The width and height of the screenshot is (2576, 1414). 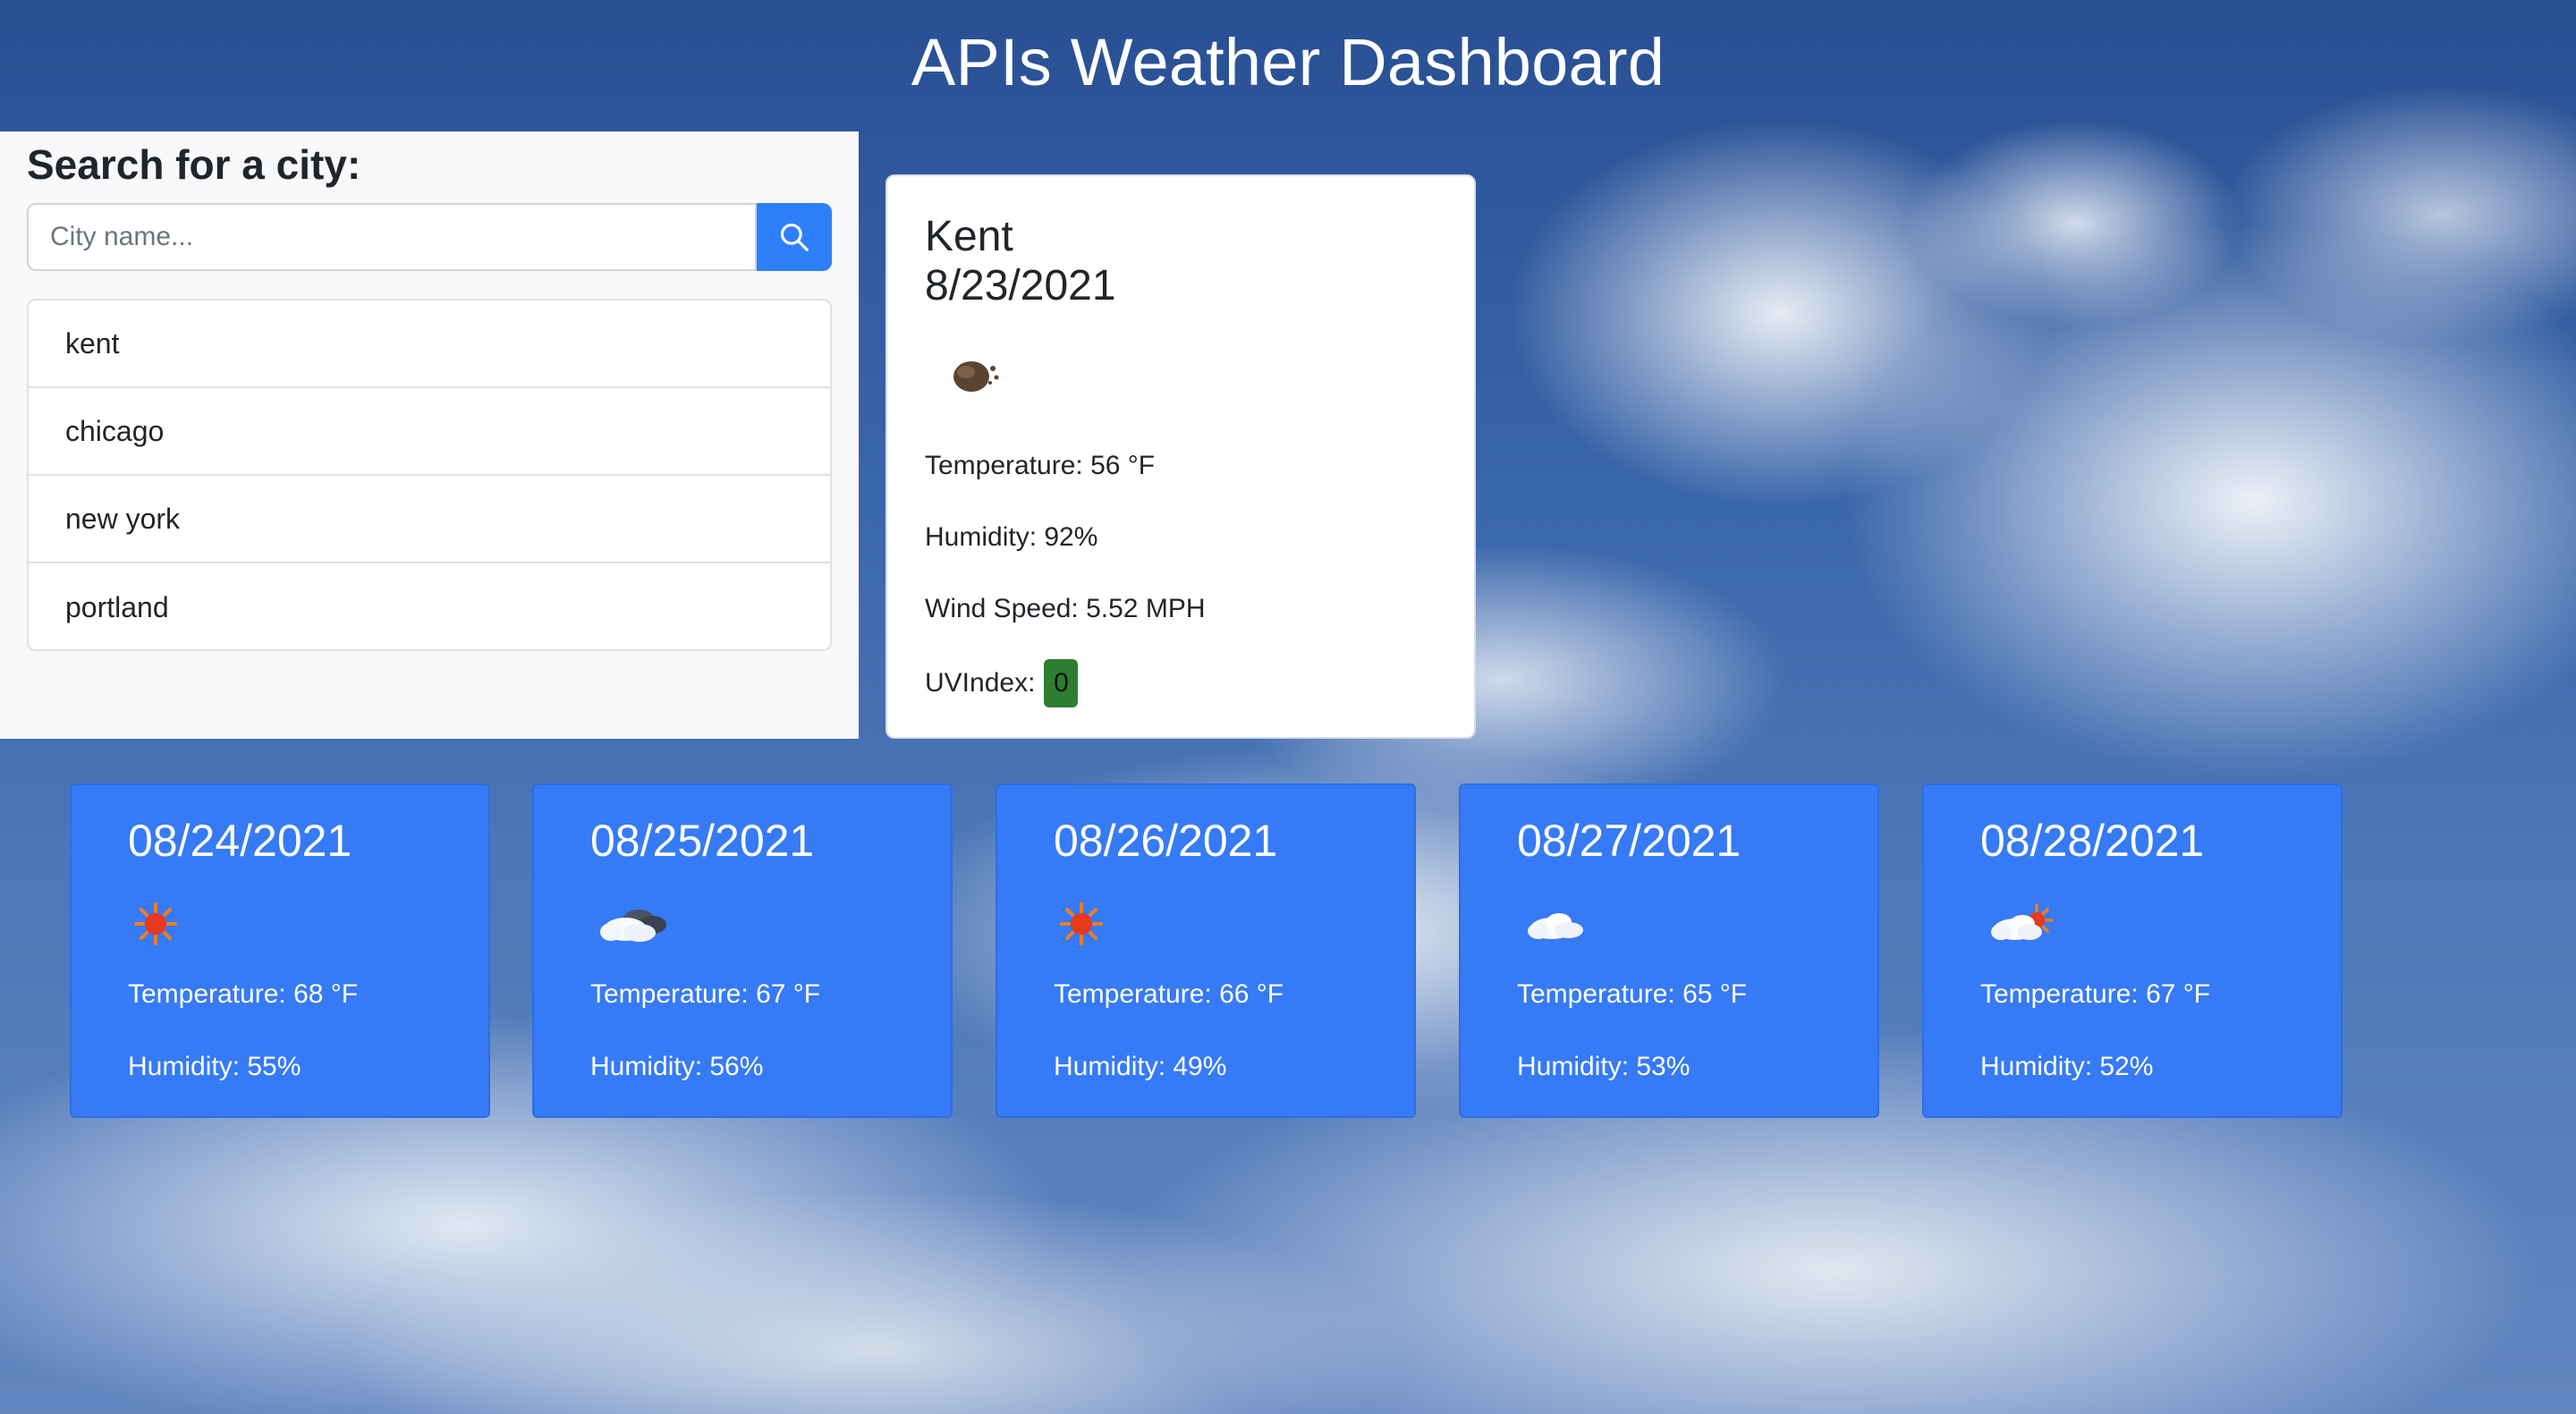 What do you see at coordinates (429, 432) in the screenshot?
I see `history-item-chicago: chicago` at bounding box center [429, 432].